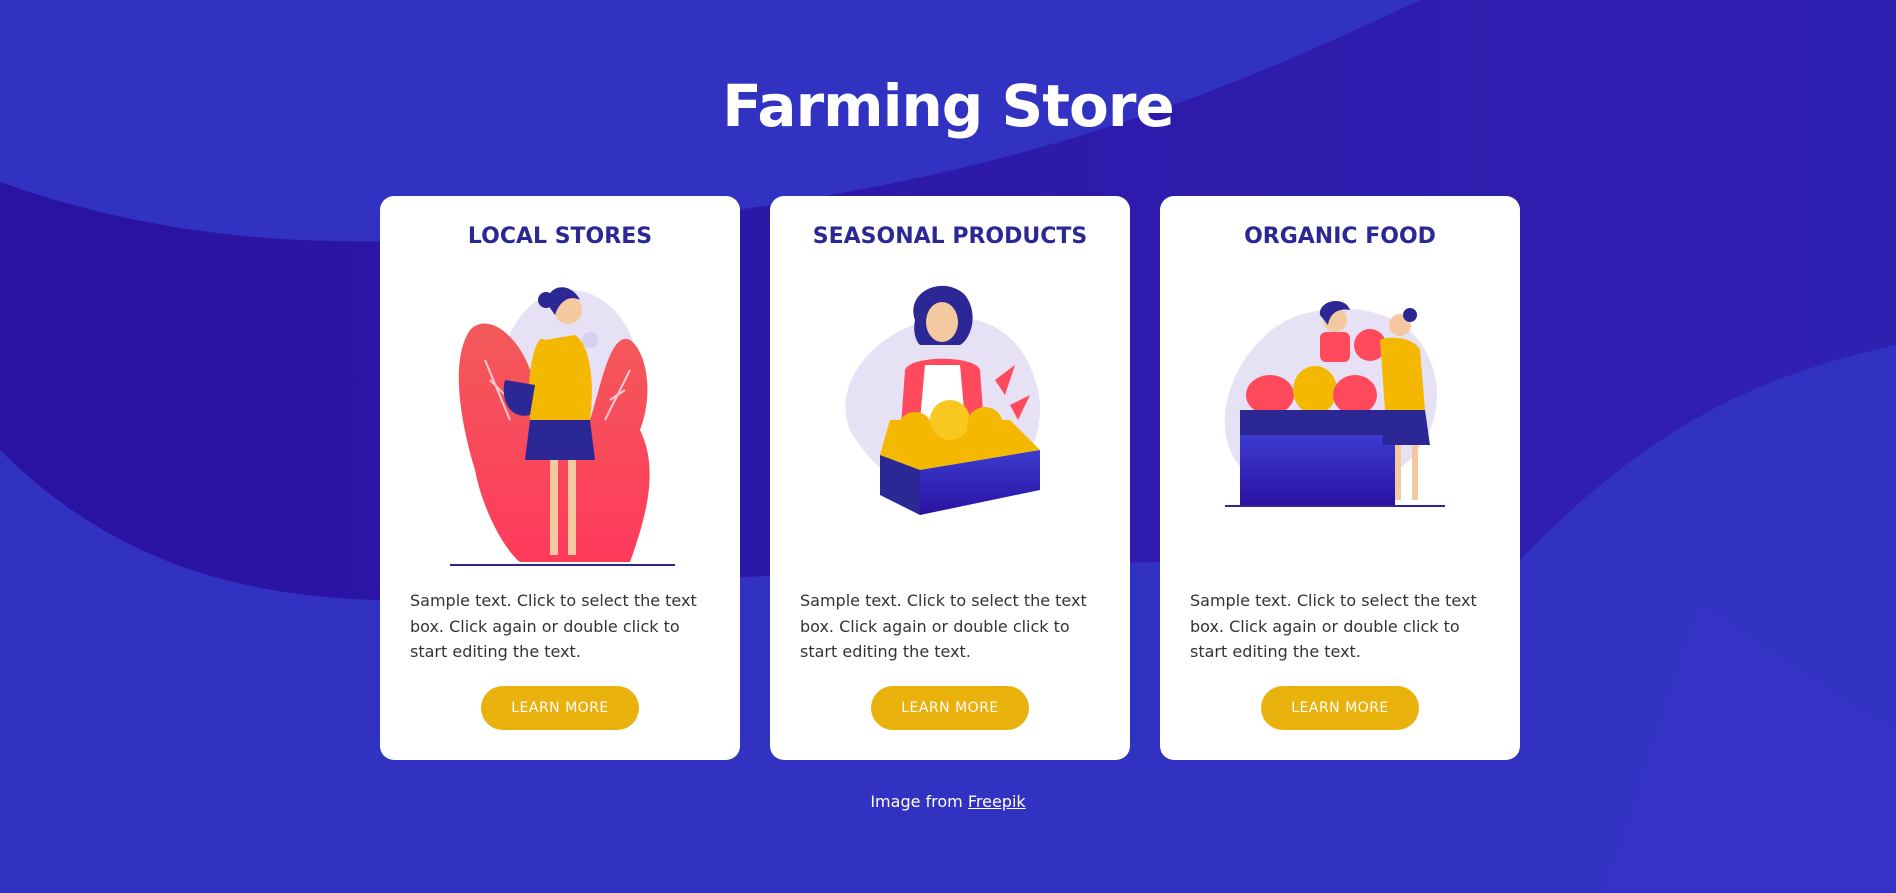  I want to click on market-stall-icon, so click(1334, 403).